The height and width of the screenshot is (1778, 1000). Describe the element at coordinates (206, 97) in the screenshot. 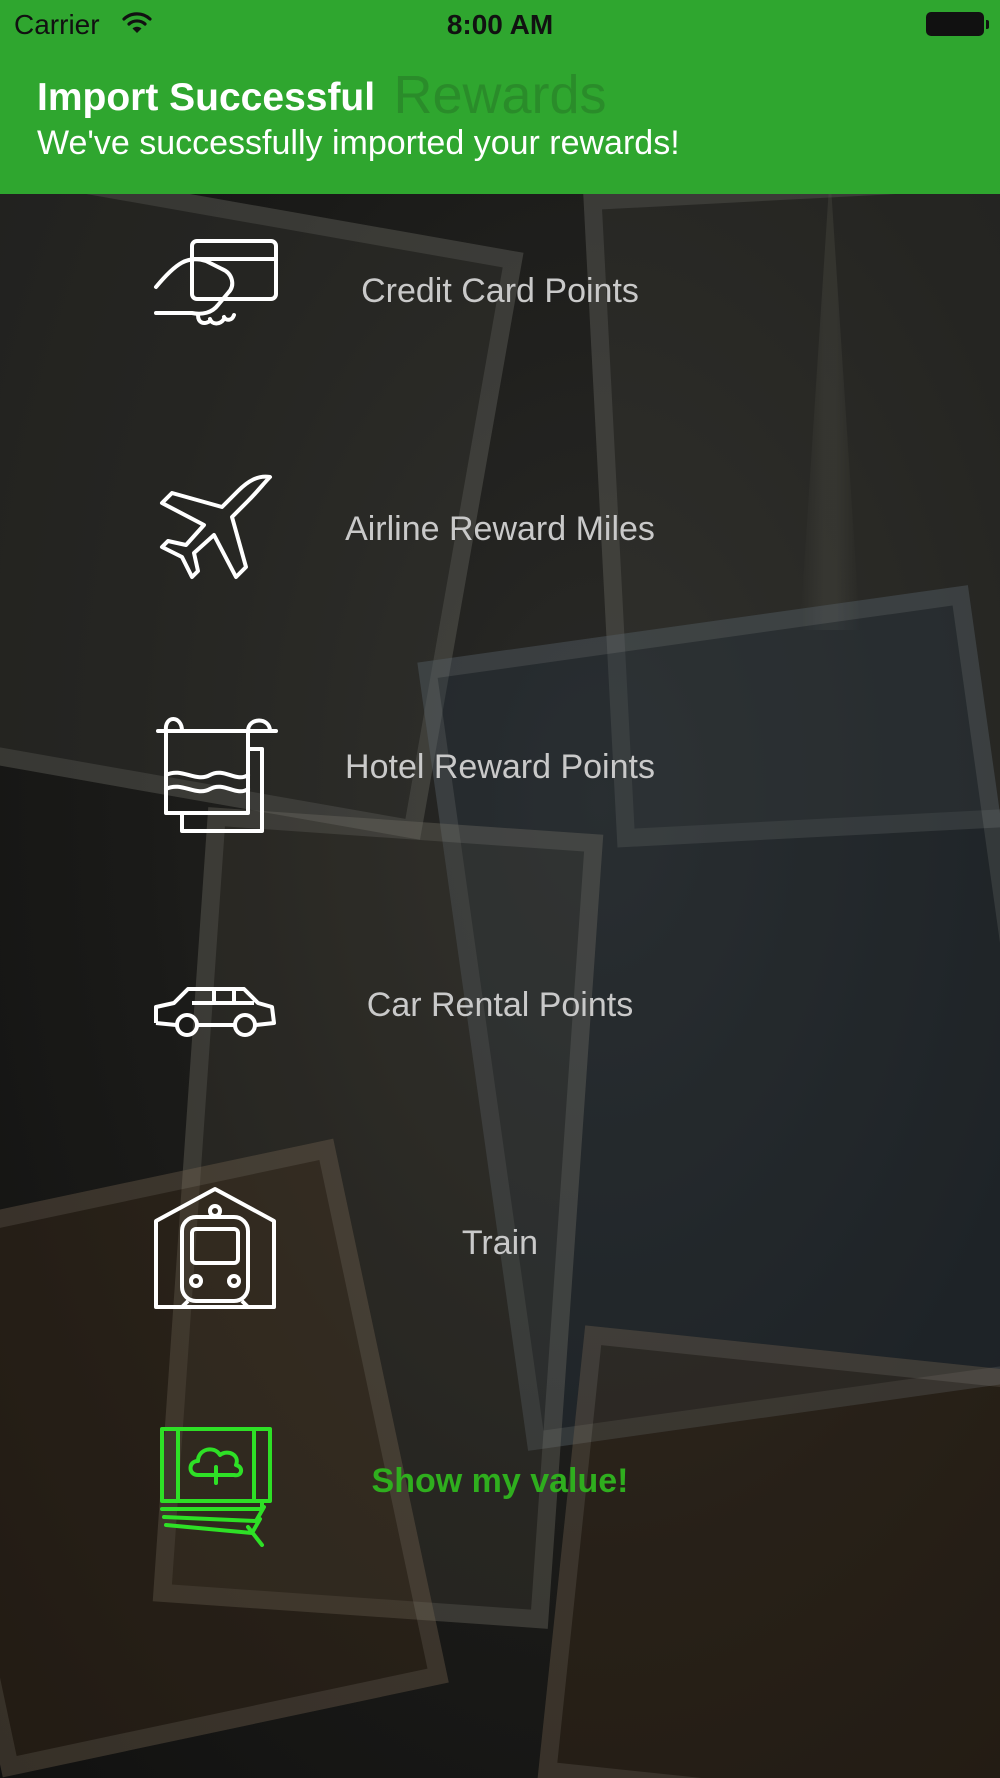

I see `notification-title: Import Successful` at that location.